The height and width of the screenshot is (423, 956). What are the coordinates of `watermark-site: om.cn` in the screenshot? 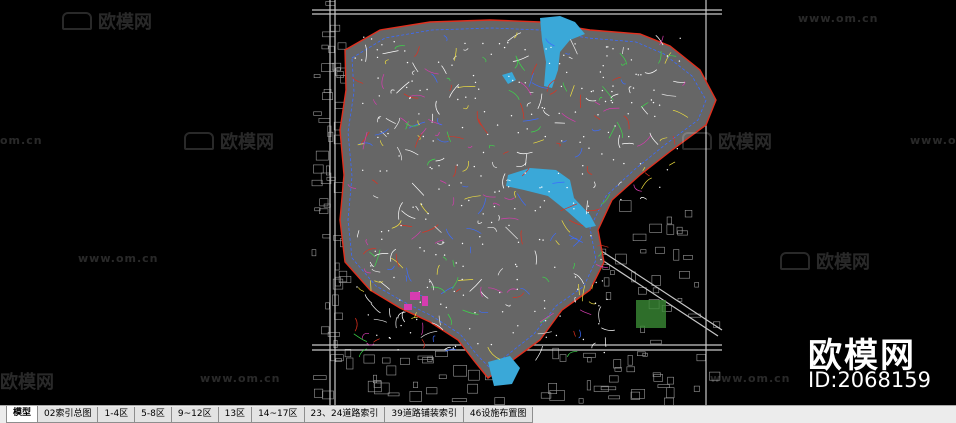 It's located at (21, 140).